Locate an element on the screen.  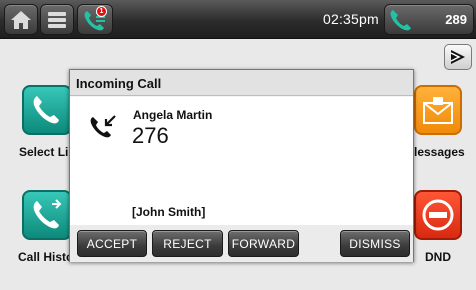
select-line-label: Select Li is located at coordinates (44, 152).